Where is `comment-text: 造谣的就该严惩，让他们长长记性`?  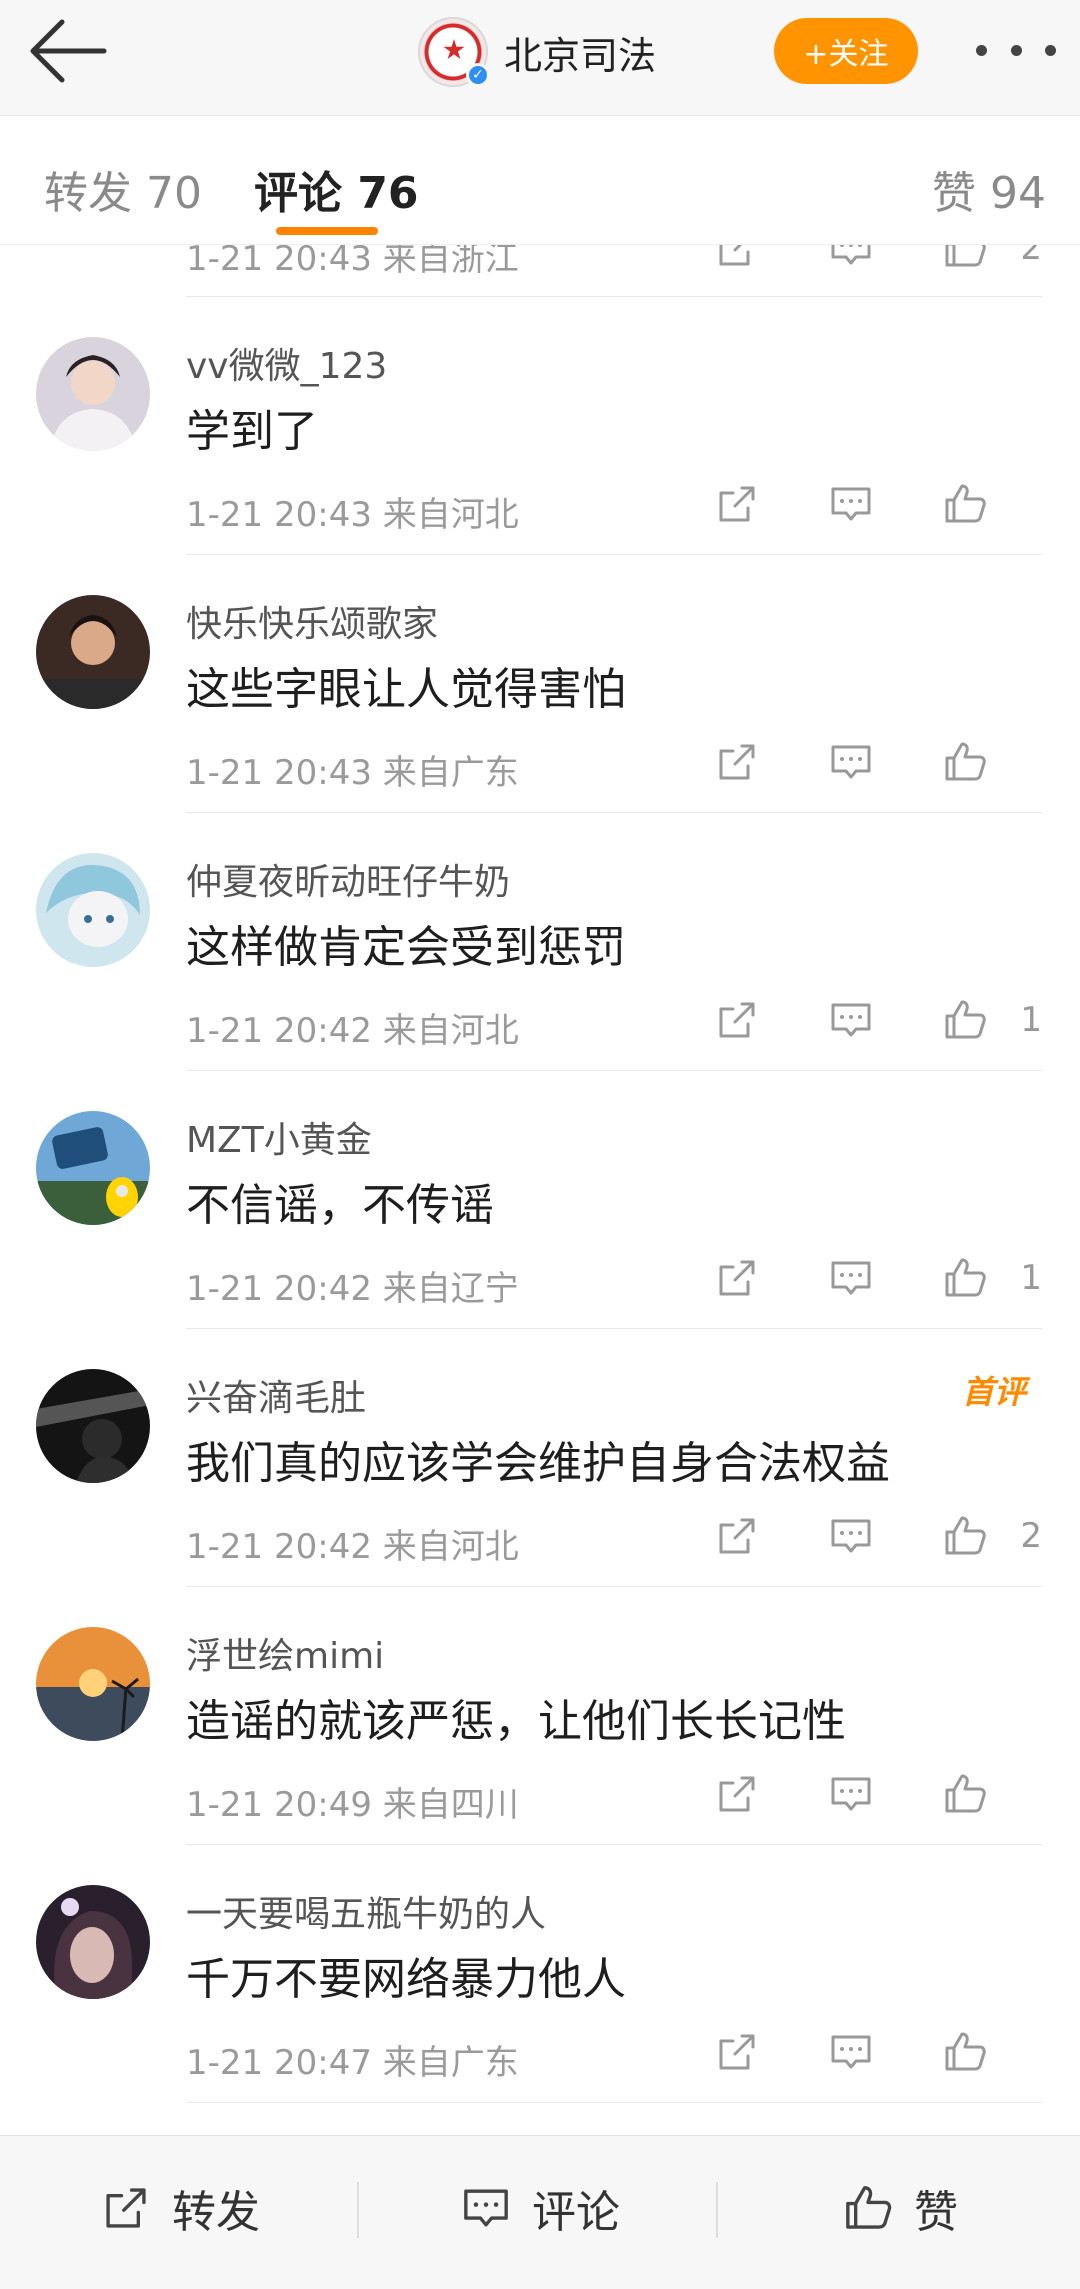 comment-text: 造谣的就该严惩，让他们长长记性 is located at coordinates (516, 1721).